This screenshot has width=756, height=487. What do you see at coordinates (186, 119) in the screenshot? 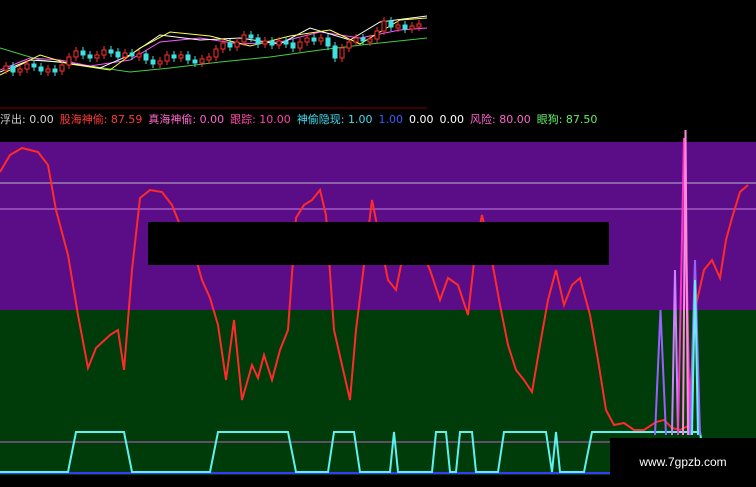
I see `indicator-value: 真海神偷: 0.00` at bounding box center [186, 119].